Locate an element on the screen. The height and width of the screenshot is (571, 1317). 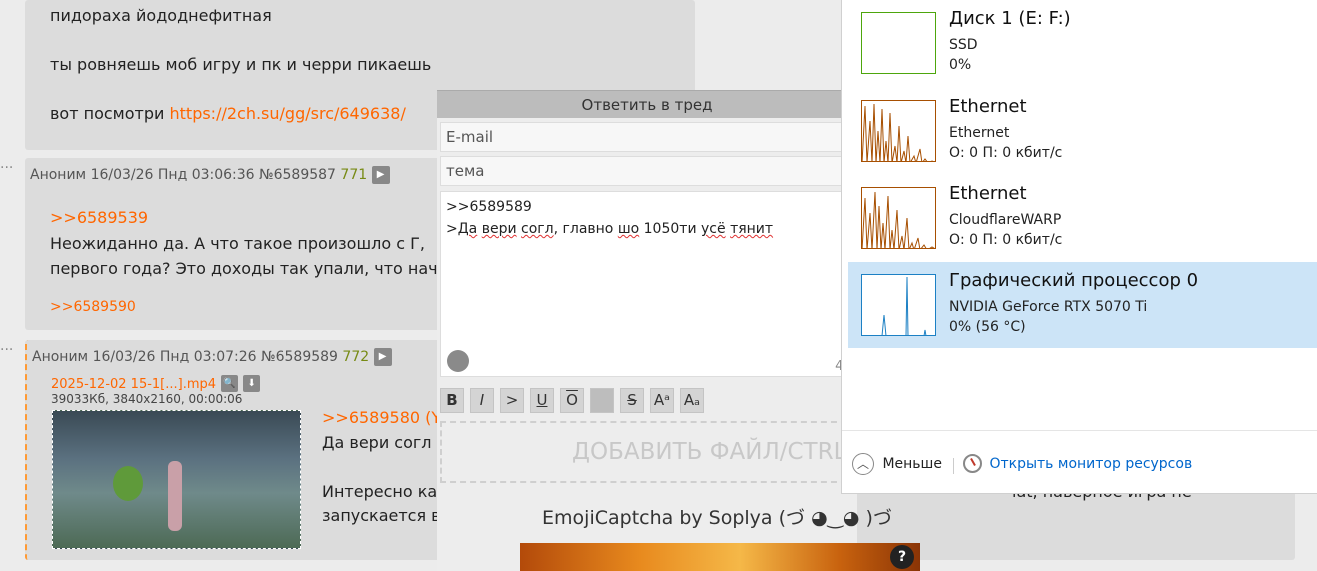
external-link: https://2ch.su/gg/src/649638/ is located at coordinates (288, 113).